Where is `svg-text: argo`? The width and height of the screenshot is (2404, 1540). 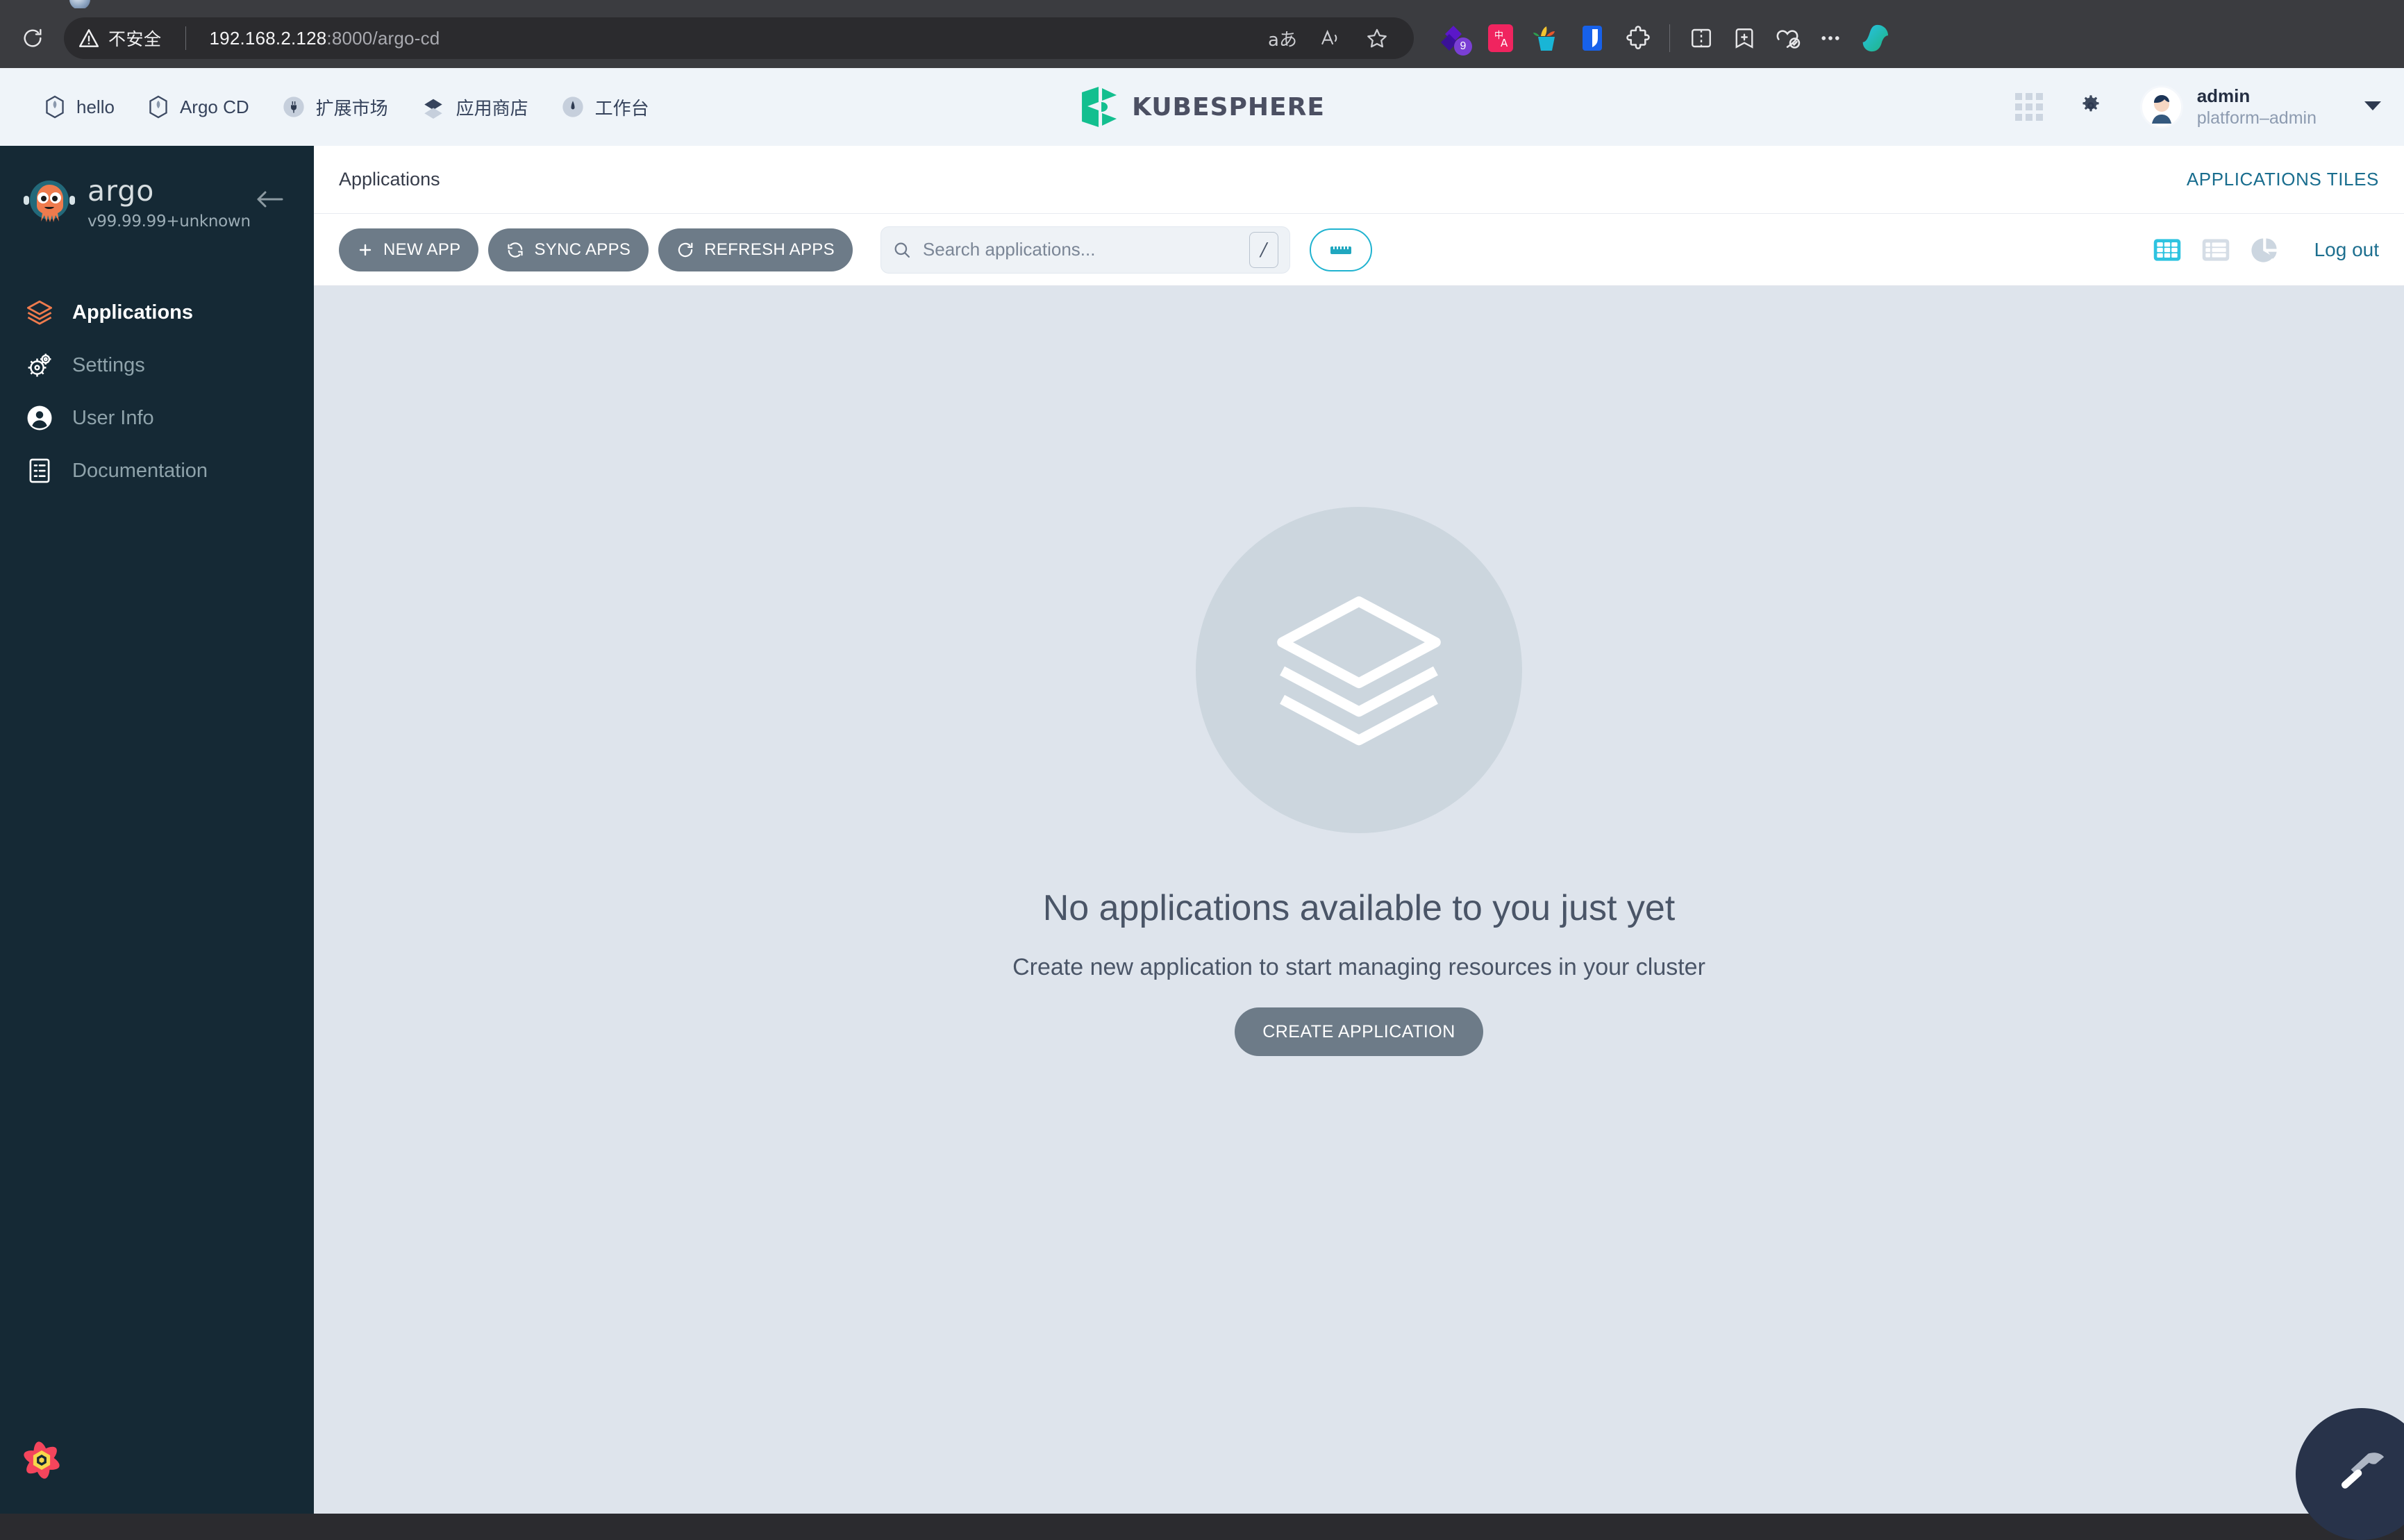 svg-text: argo is located at coordinates (120, 192).